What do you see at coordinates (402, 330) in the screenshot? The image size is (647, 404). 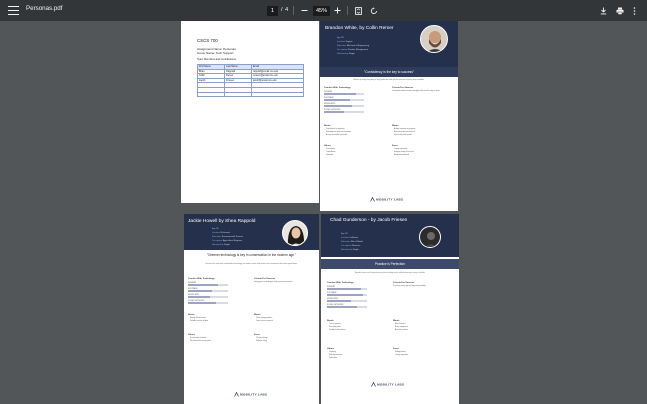 I see `wants-item: A practice tracker` at bounding box center [402, 330].